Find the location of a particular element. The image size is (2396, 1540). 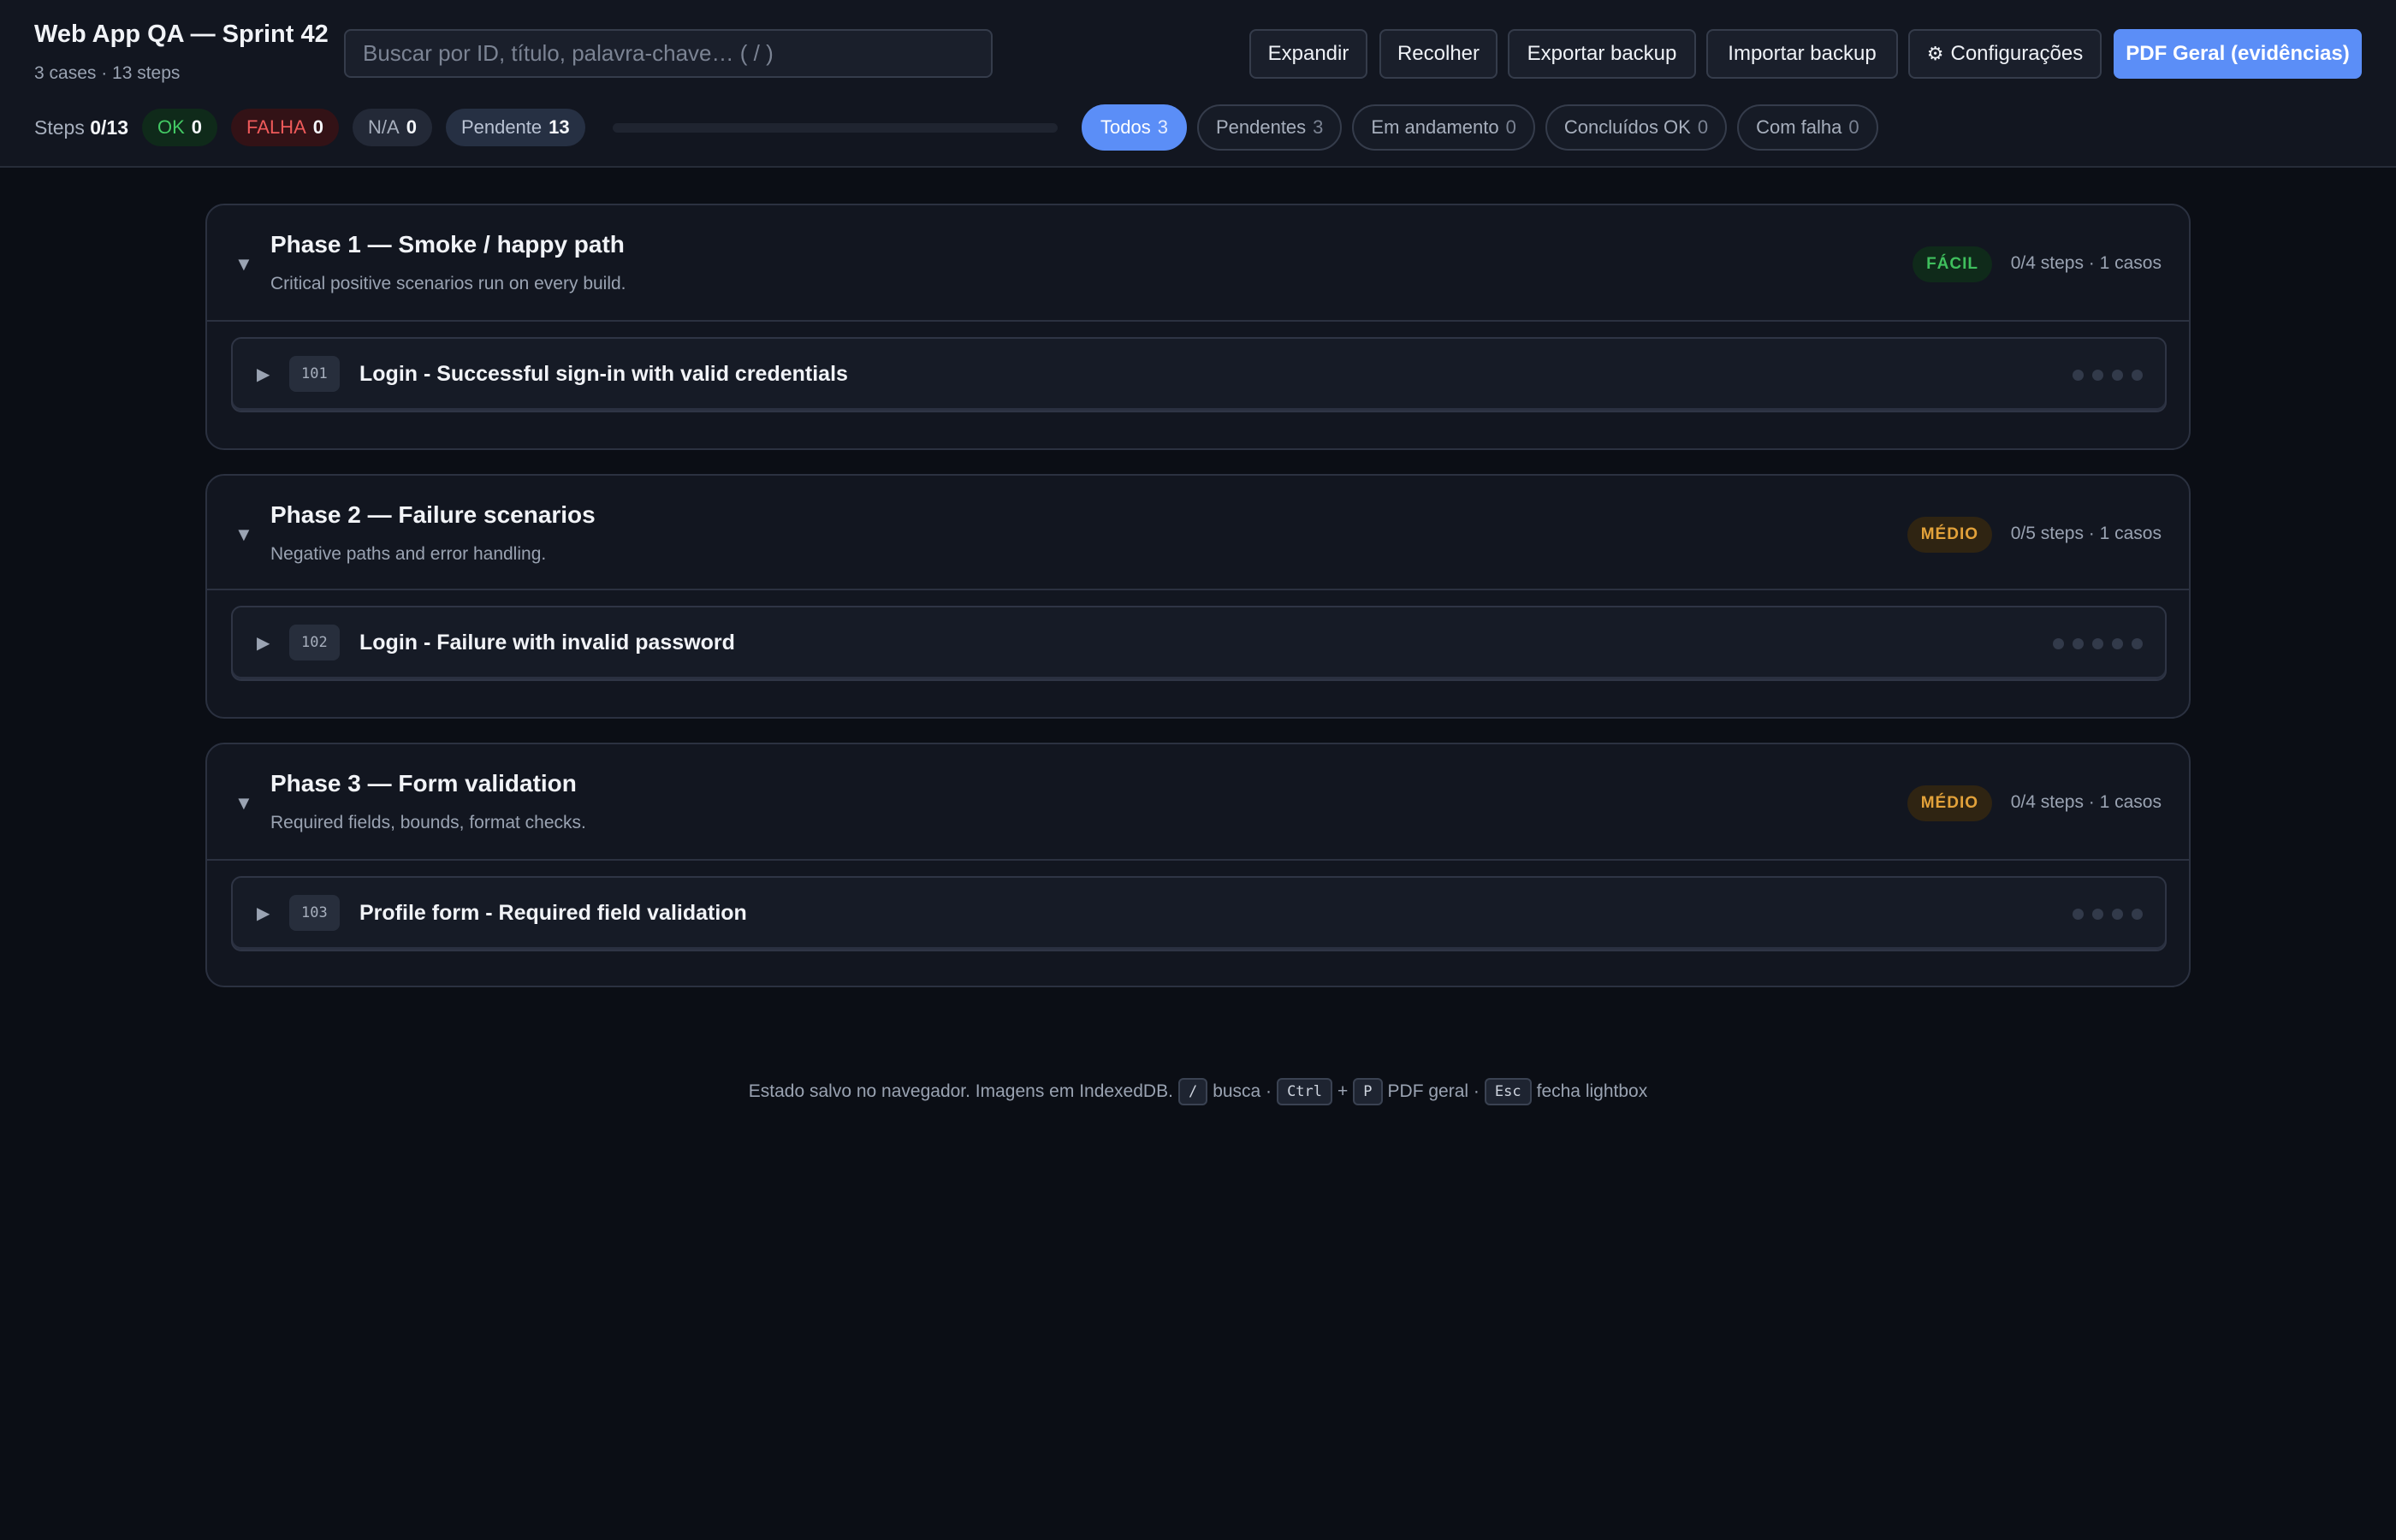

settings-button: ⚙ Configurações is located at coordinates (2005, 54).